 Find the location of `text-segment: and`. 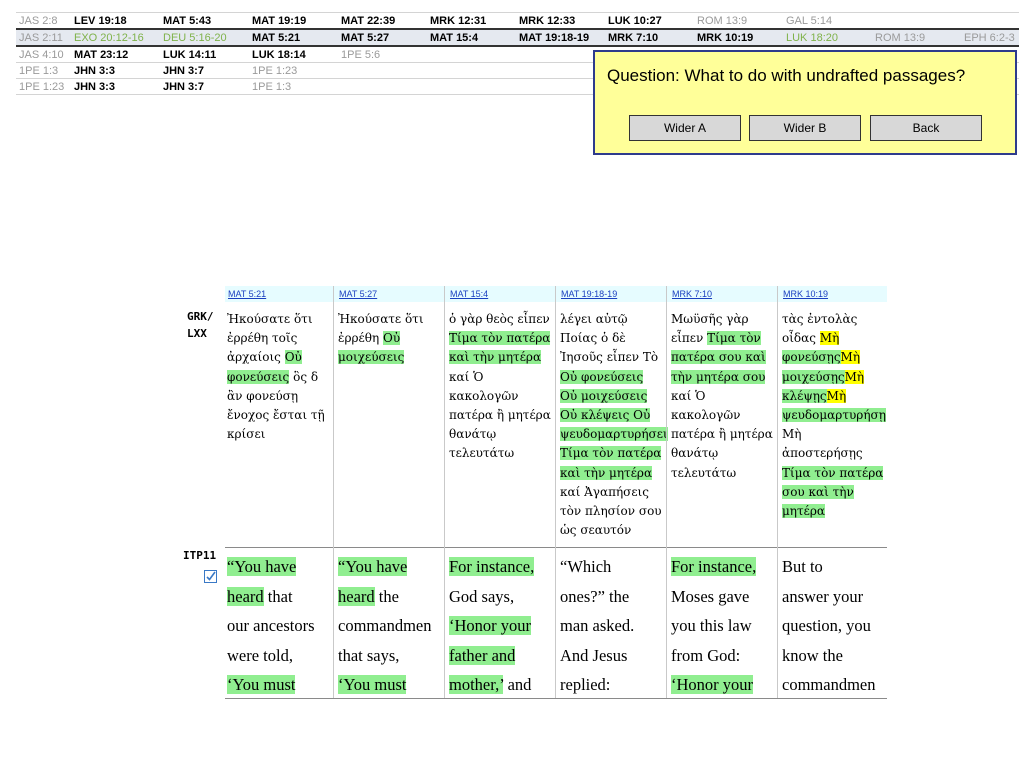

text-segment: and is located at coordinates (517, 684).